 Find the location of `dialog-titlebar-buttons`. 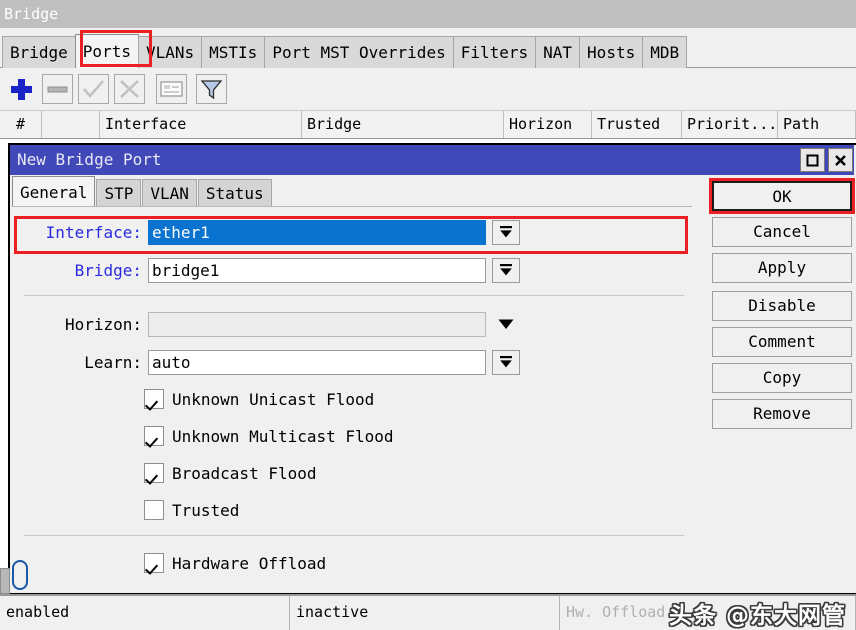

dialog-titlebar-buttons is located at coordinates (826, 160).